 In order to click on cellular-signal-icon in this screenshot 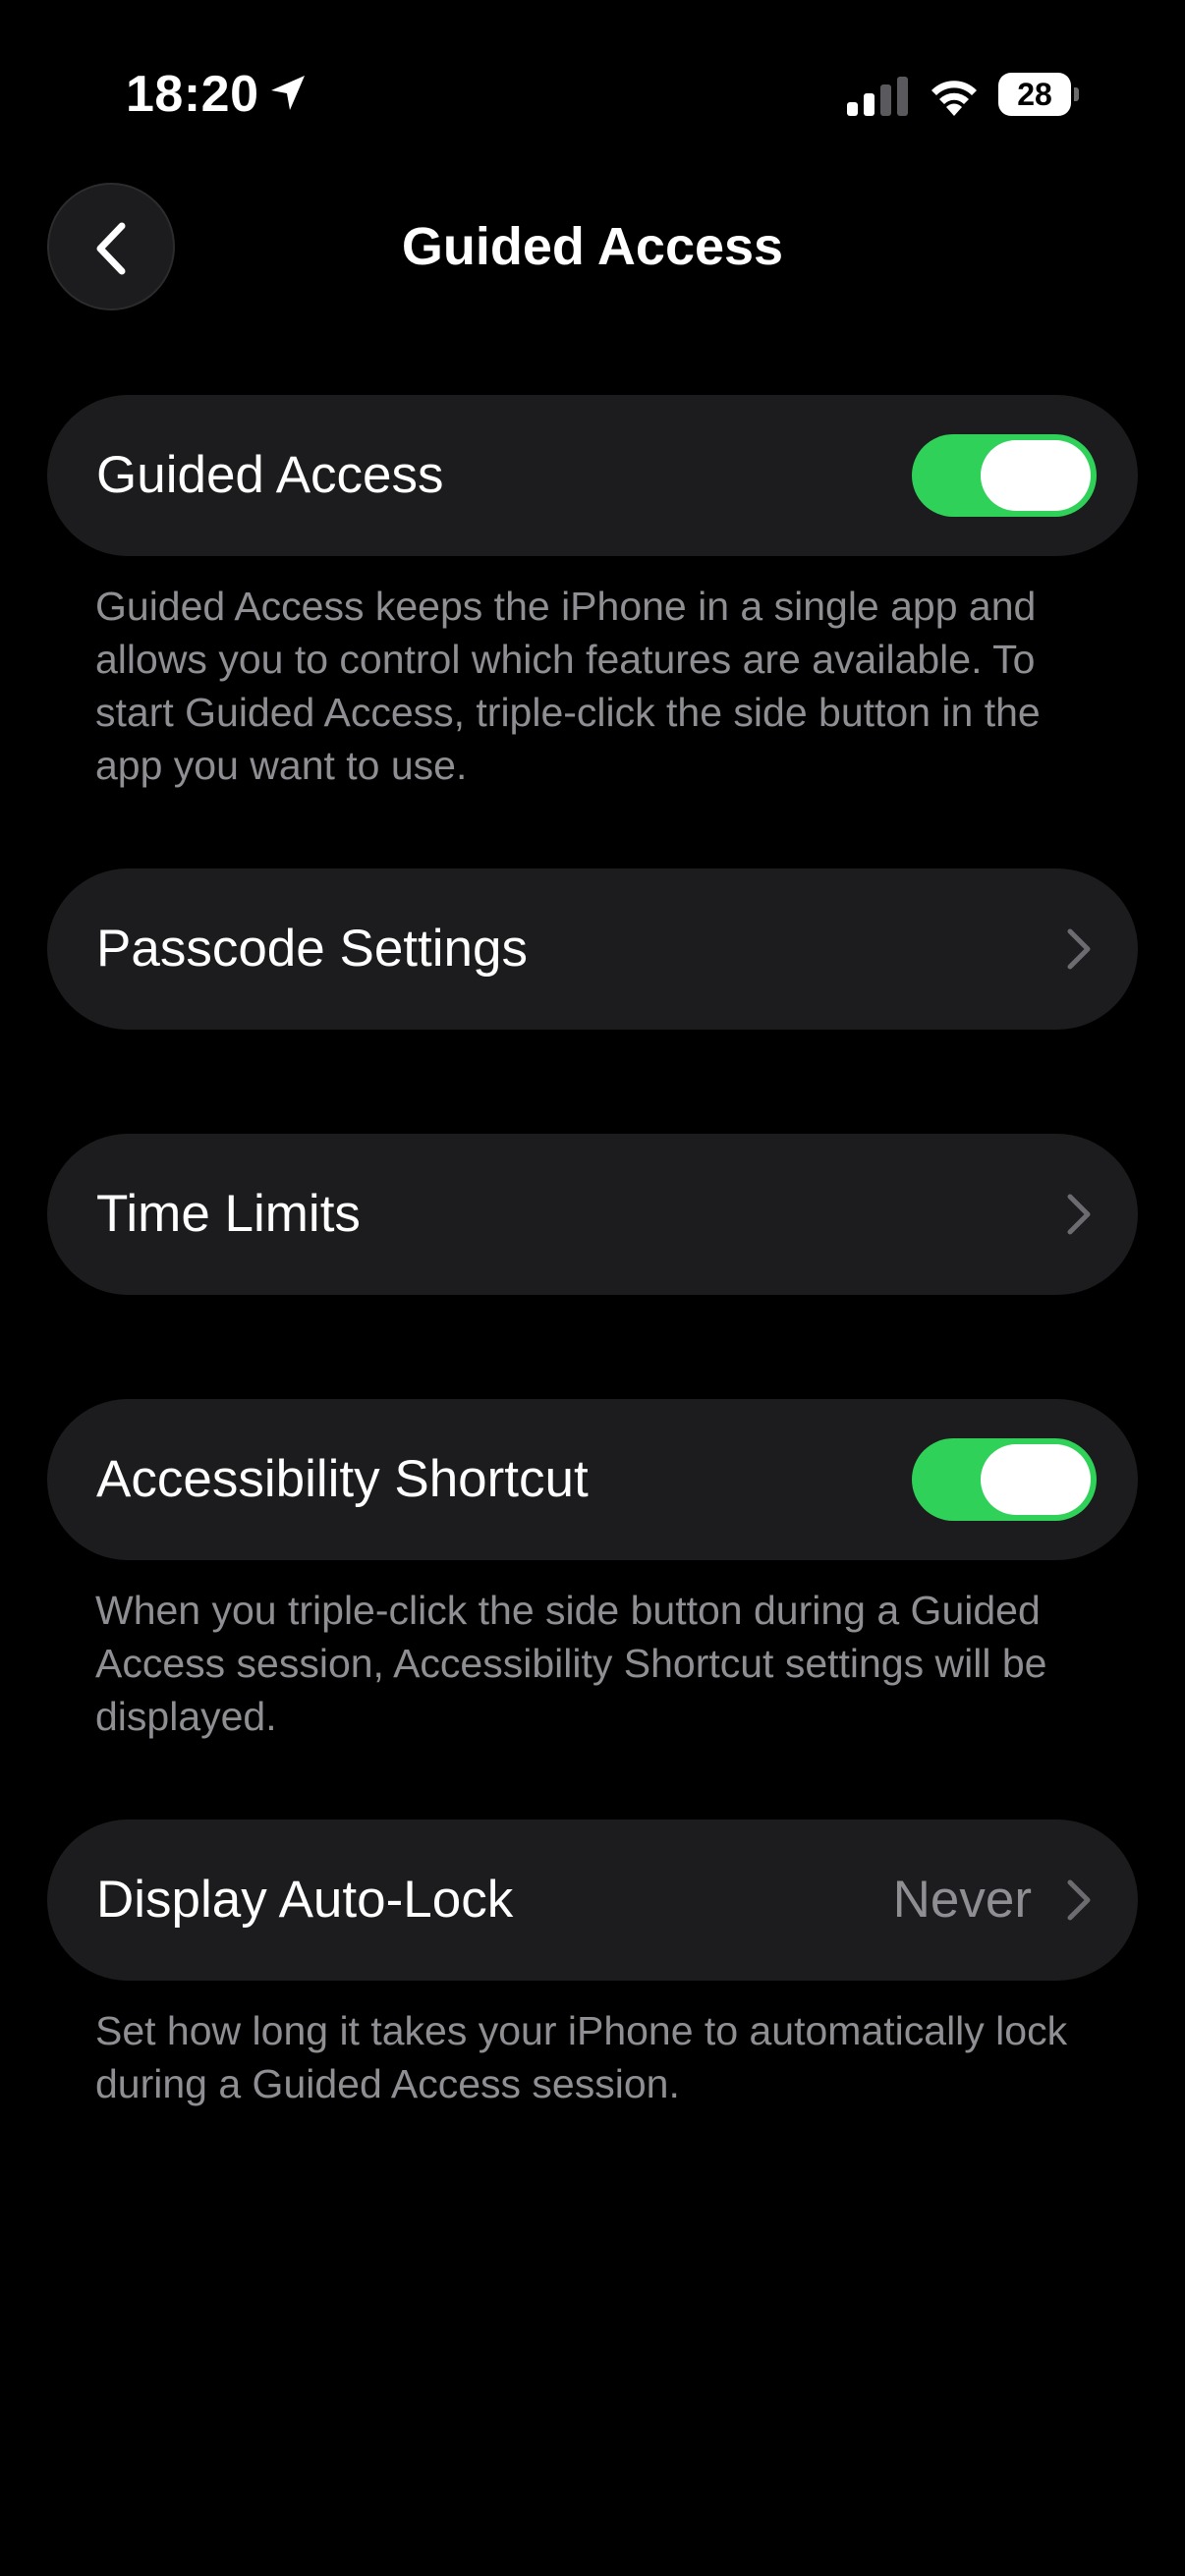, I will do `click(878, 96)`.